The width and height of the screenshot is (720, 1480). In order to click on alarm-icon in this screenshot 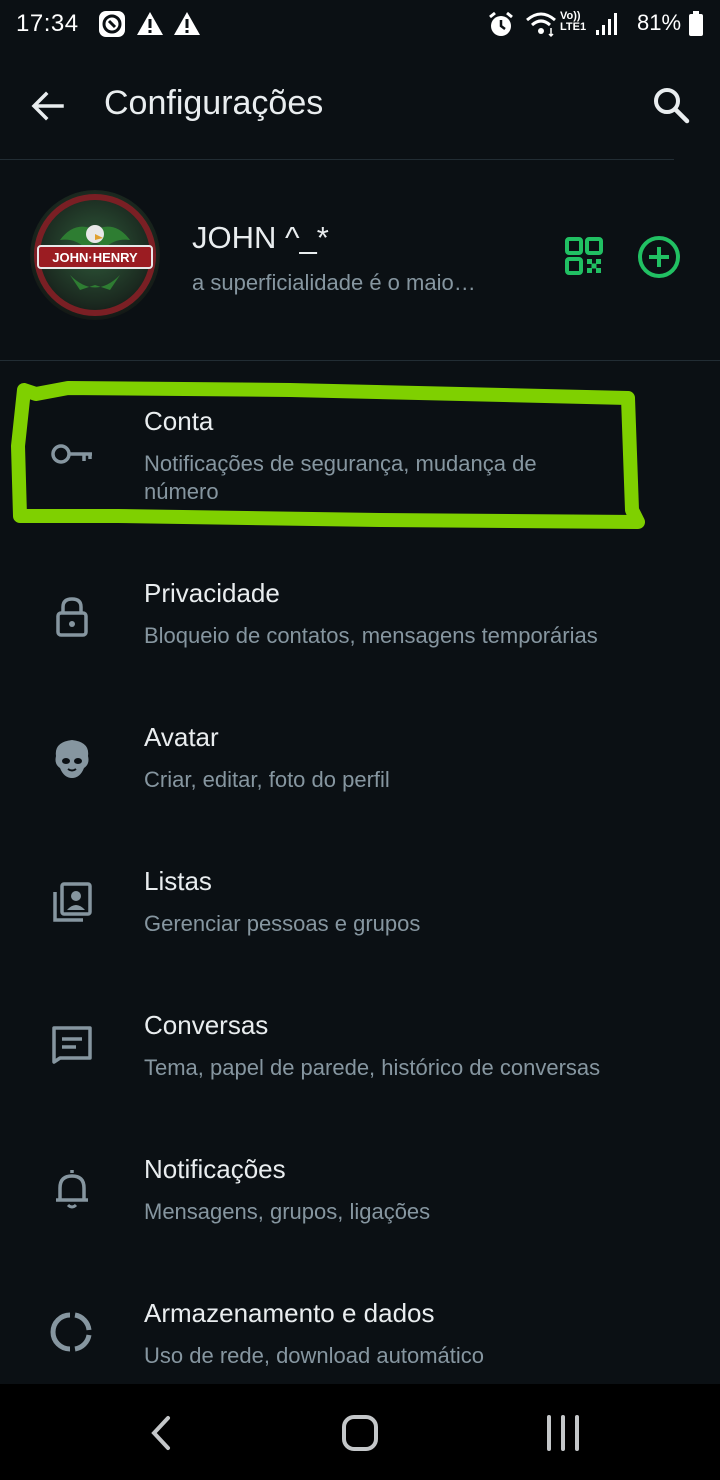, I will do `click(501, 27)`.